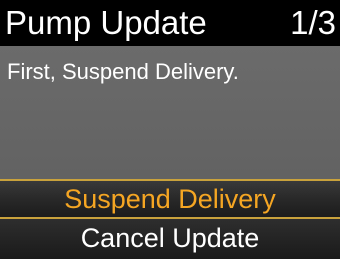 The height and width of the screenshot is (259, 340). What do you see at coordinates (106, 22) in the screenshot?
I see `page-title: Pump Update` at bounding box center [106, 22].